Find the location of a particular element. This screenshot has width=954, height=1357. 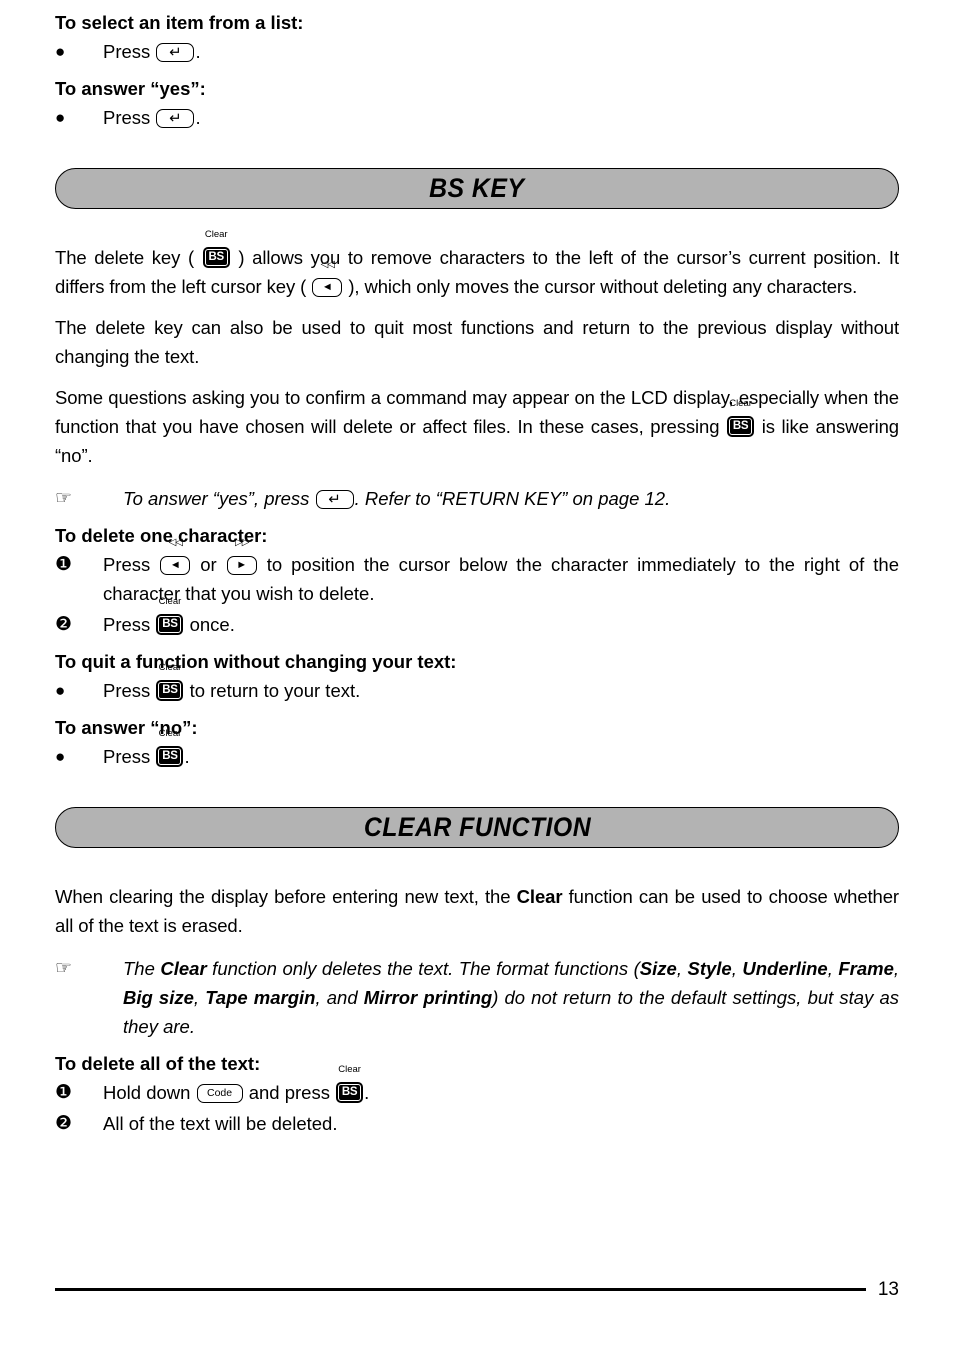

procedure-step-text: Press Clear BS once. is located at coordinates (501, 618).